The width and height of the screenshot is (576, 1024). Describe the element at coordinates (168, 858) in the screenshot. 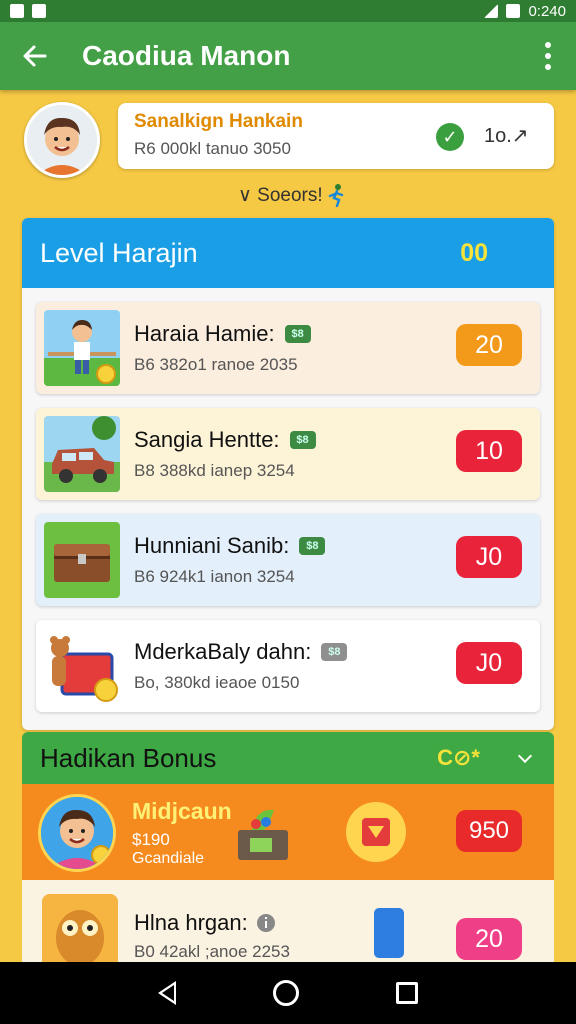

I see `promo-label: Gcandiale` at that location.